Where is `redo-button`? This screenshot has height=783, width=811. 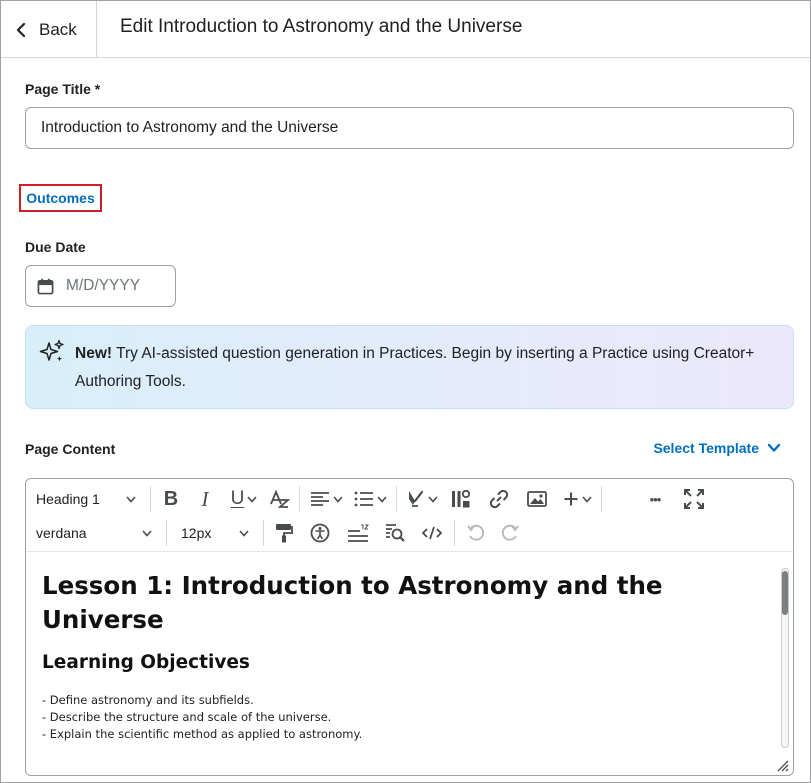
redo-button is located at coordinates (510, 533).